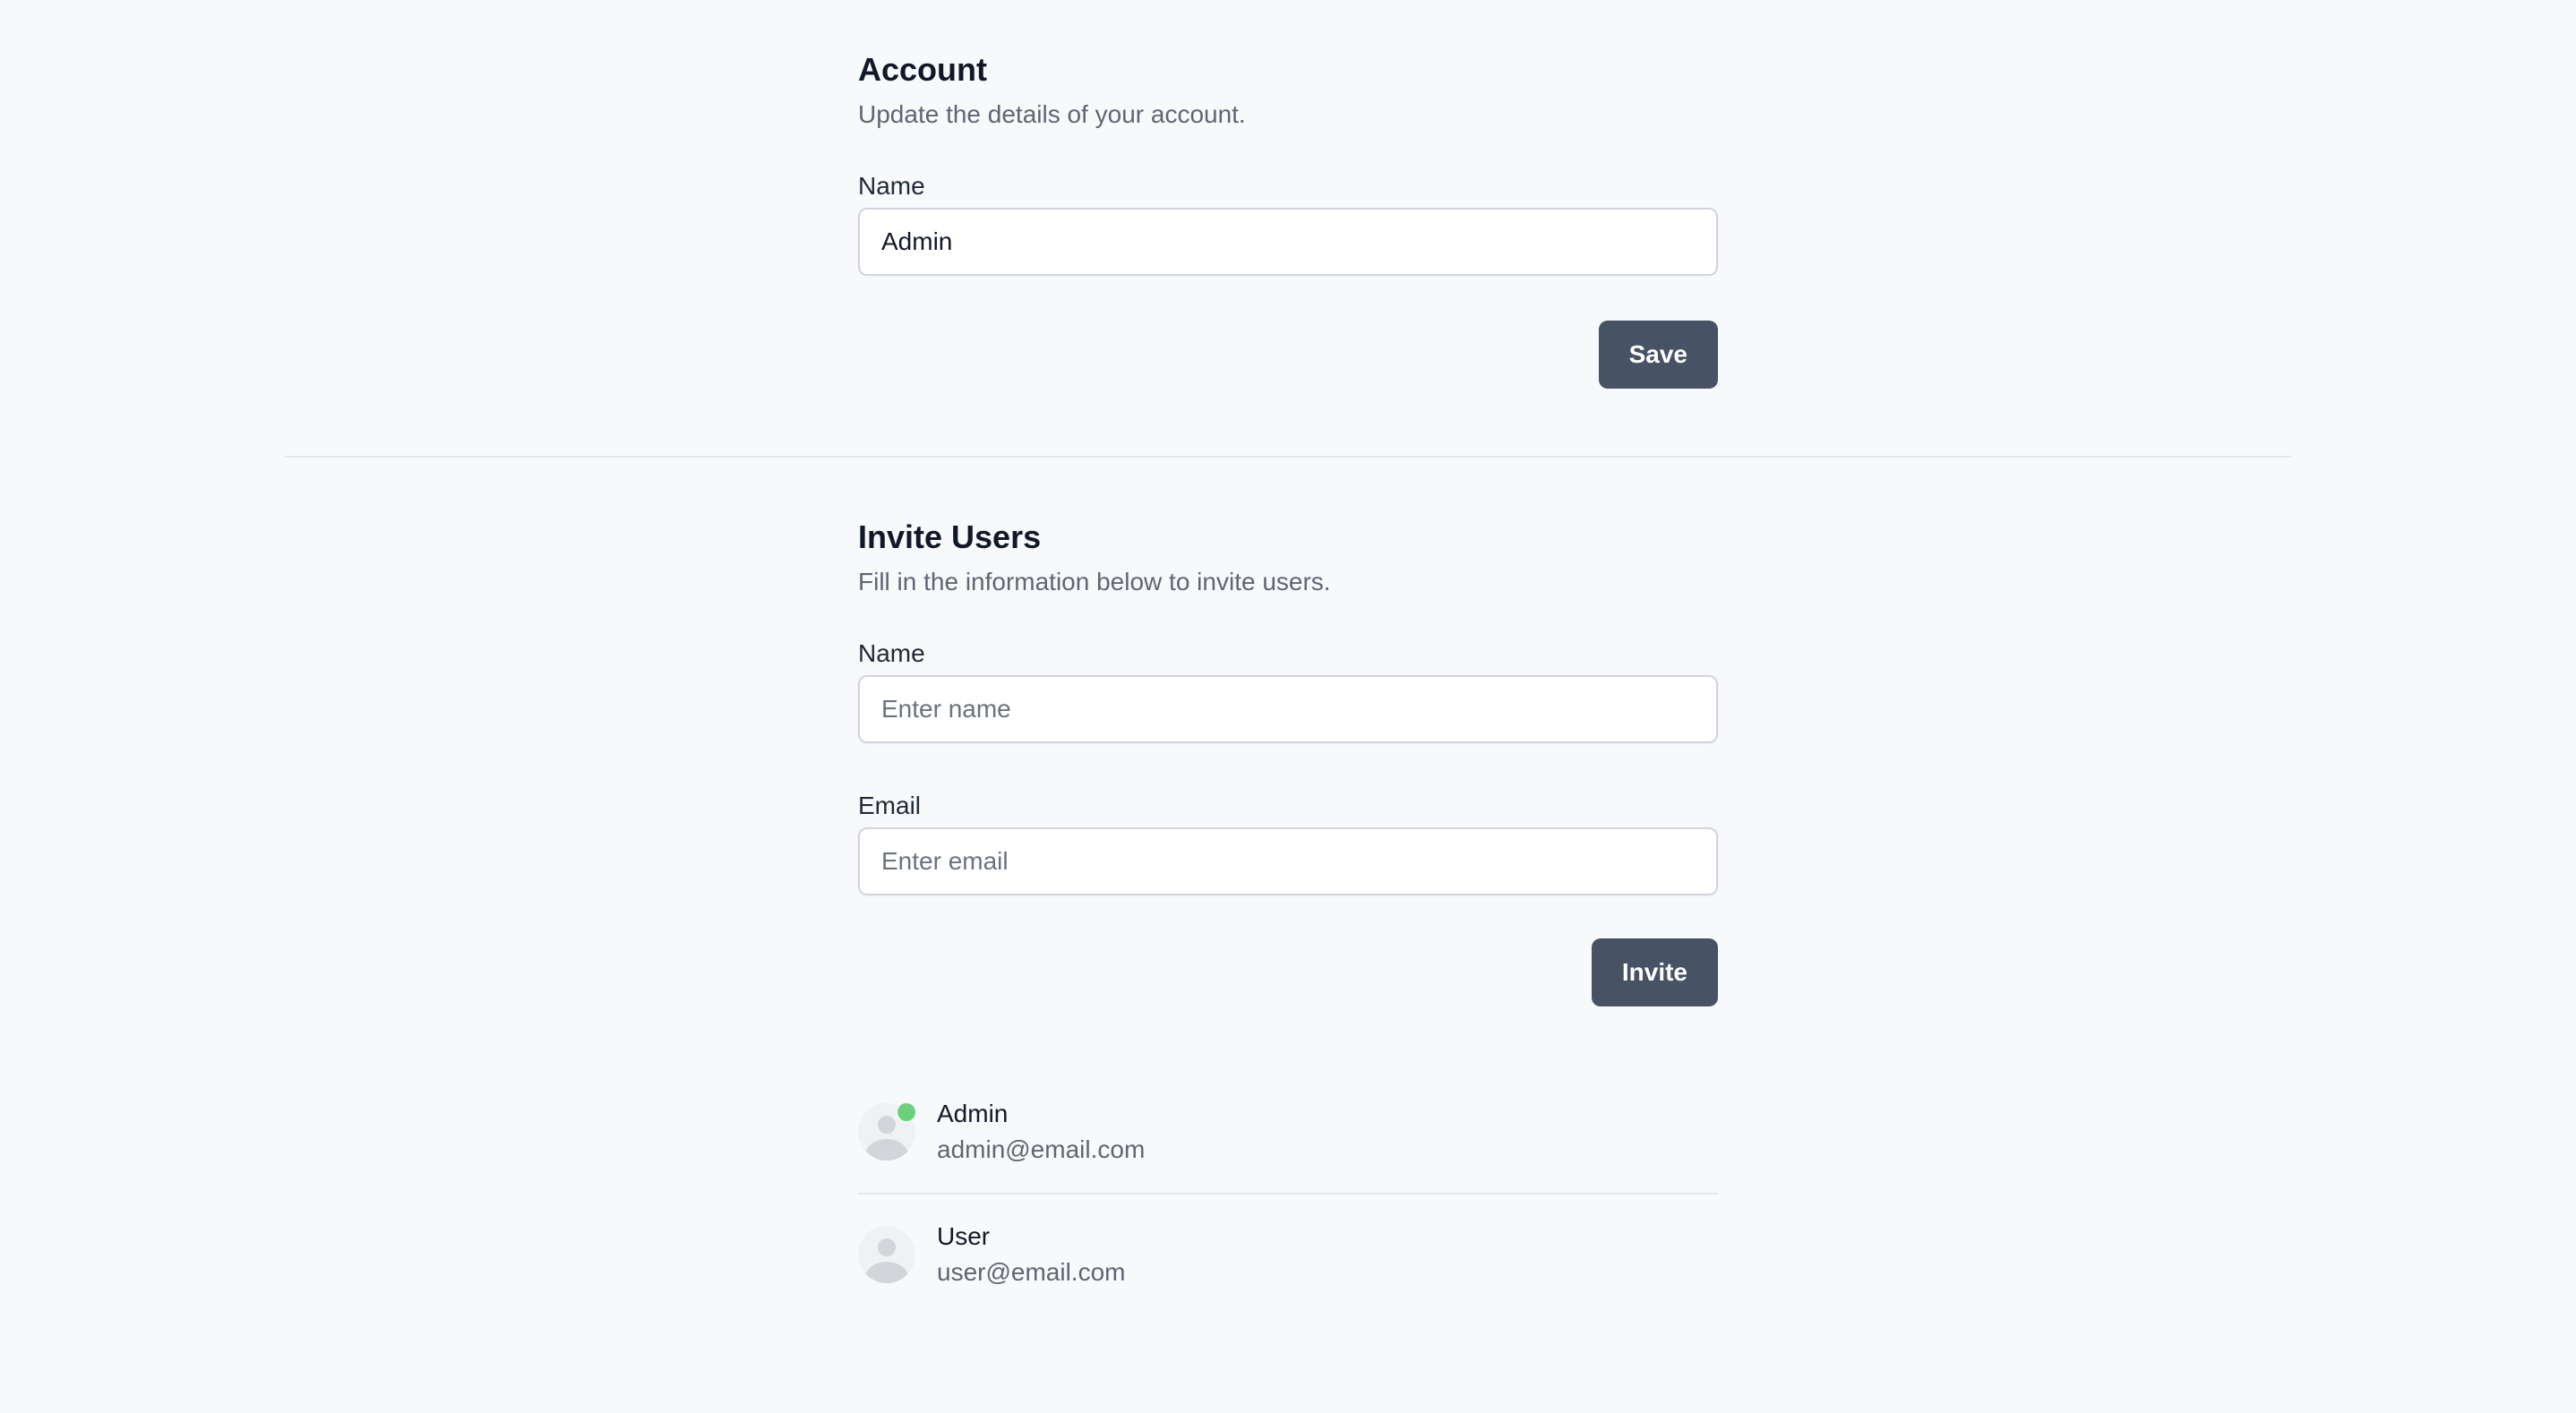  I want to click on list-item: User user@email.com, so click(1288, 1254).